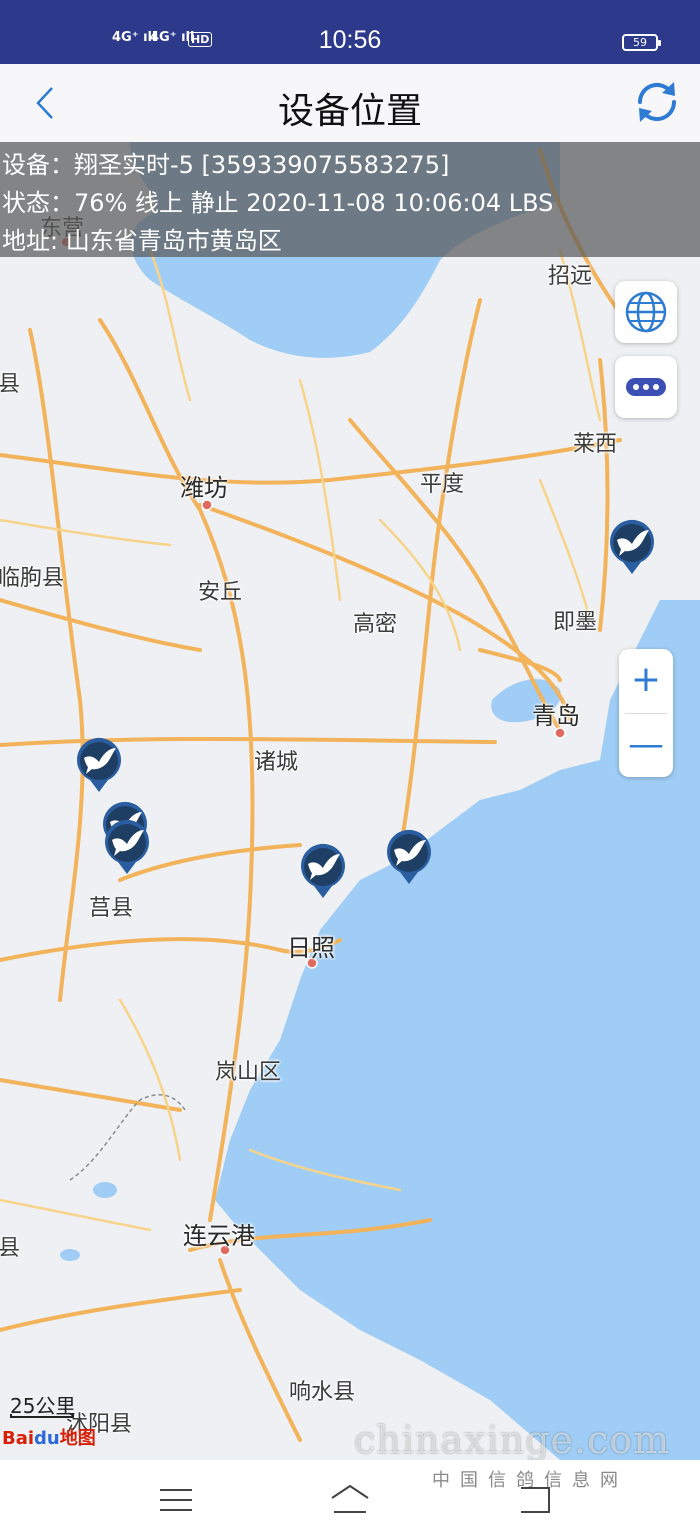 The image size is (700, 1540). I want to click on map-label: 临朐县, so click(32, 578).